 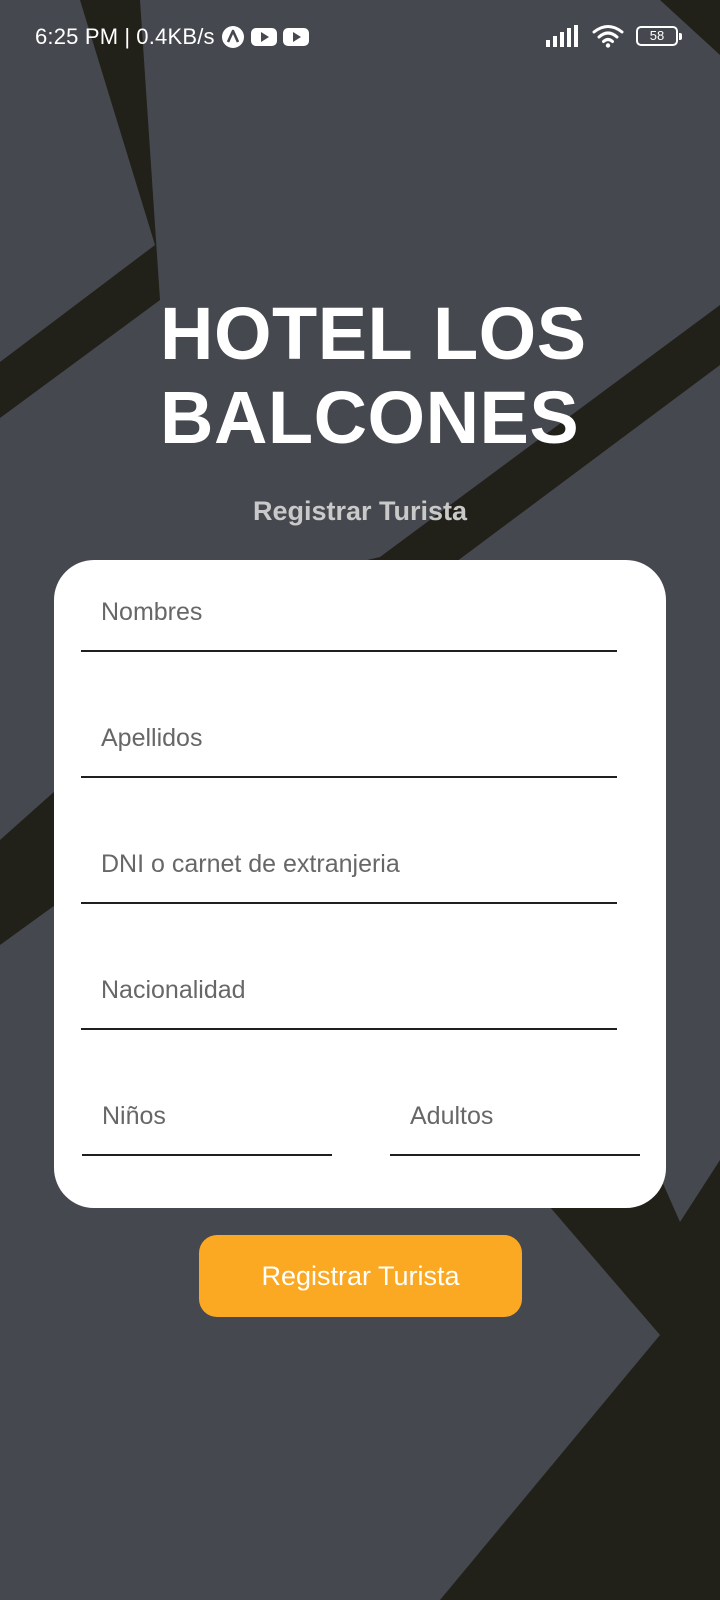 I want to click on nombres-placeholder: Nombres, so click(x=152, y=612).